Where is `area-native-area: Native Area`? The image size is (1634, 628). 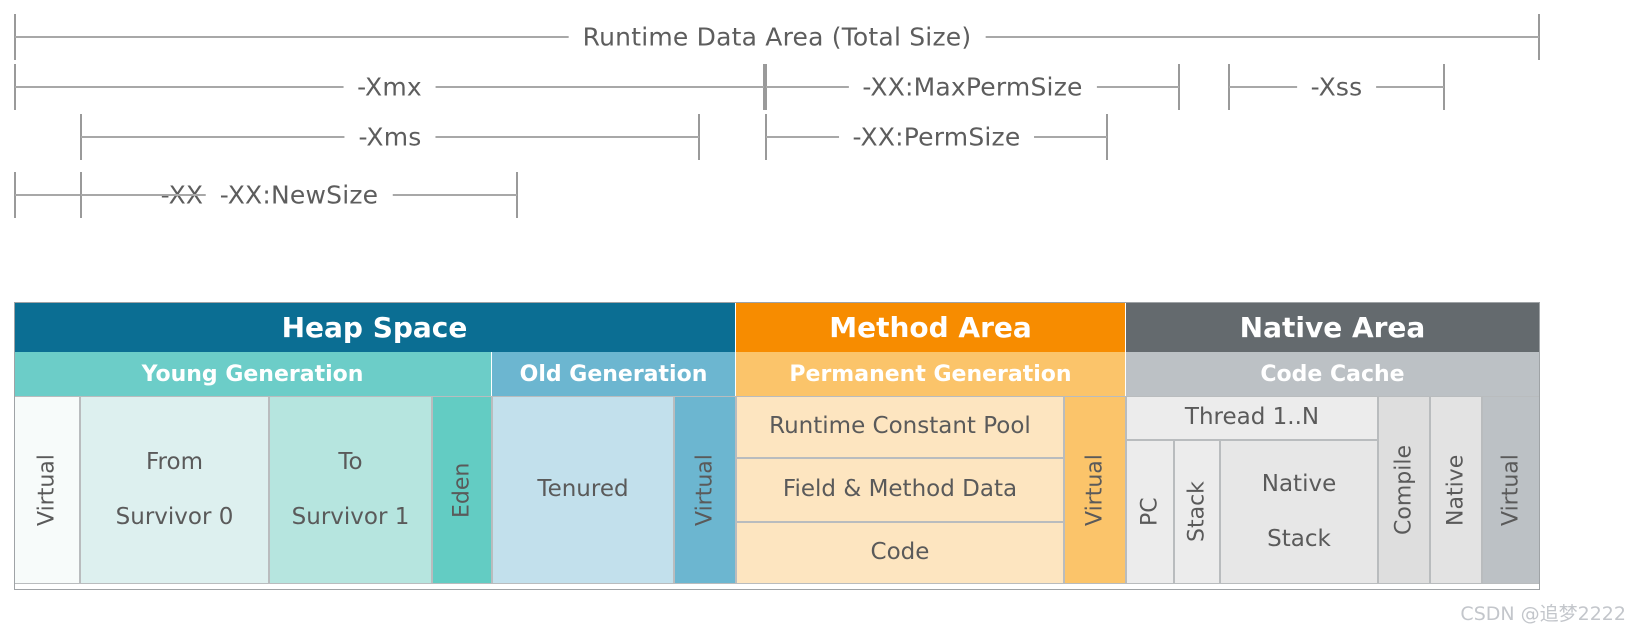 area-native-area: Native Area is located at coordinates (1333, 327).